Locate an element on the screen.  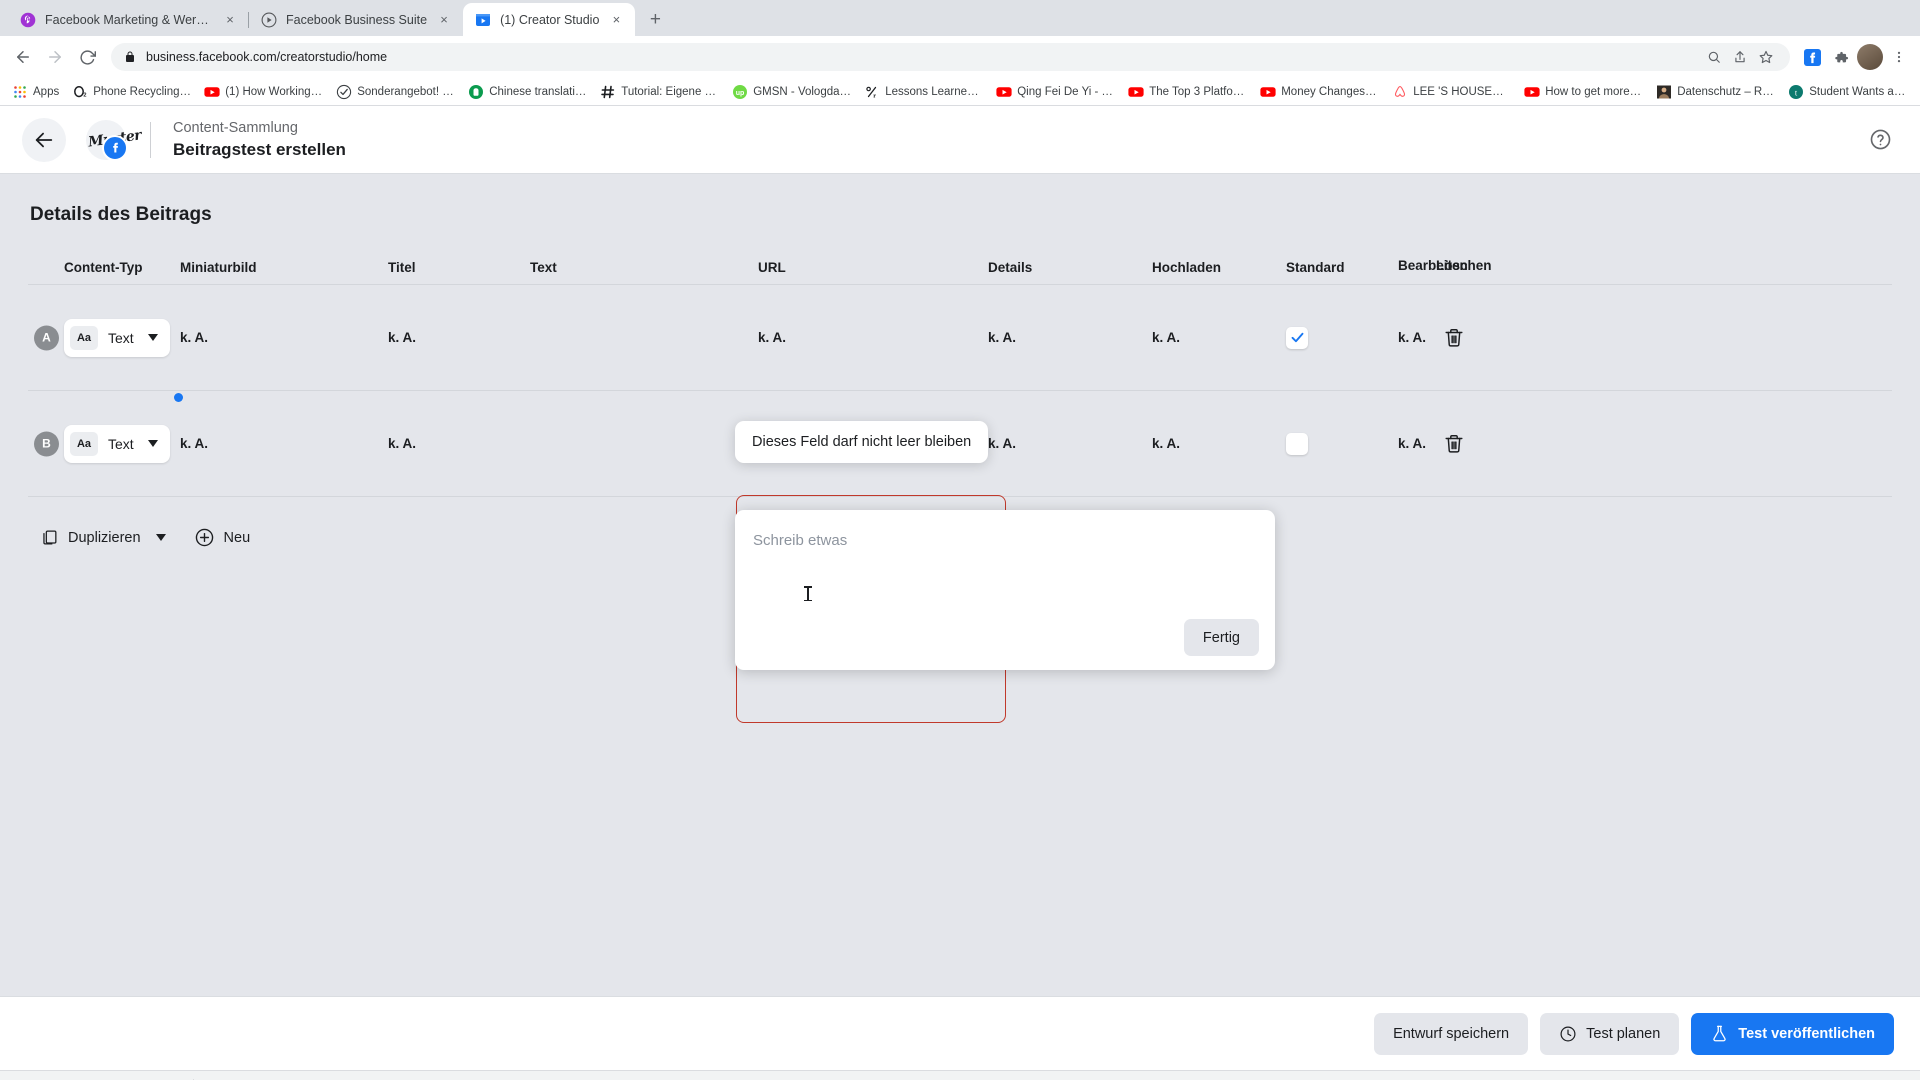
help-button is located at coordinates (1880, 140).